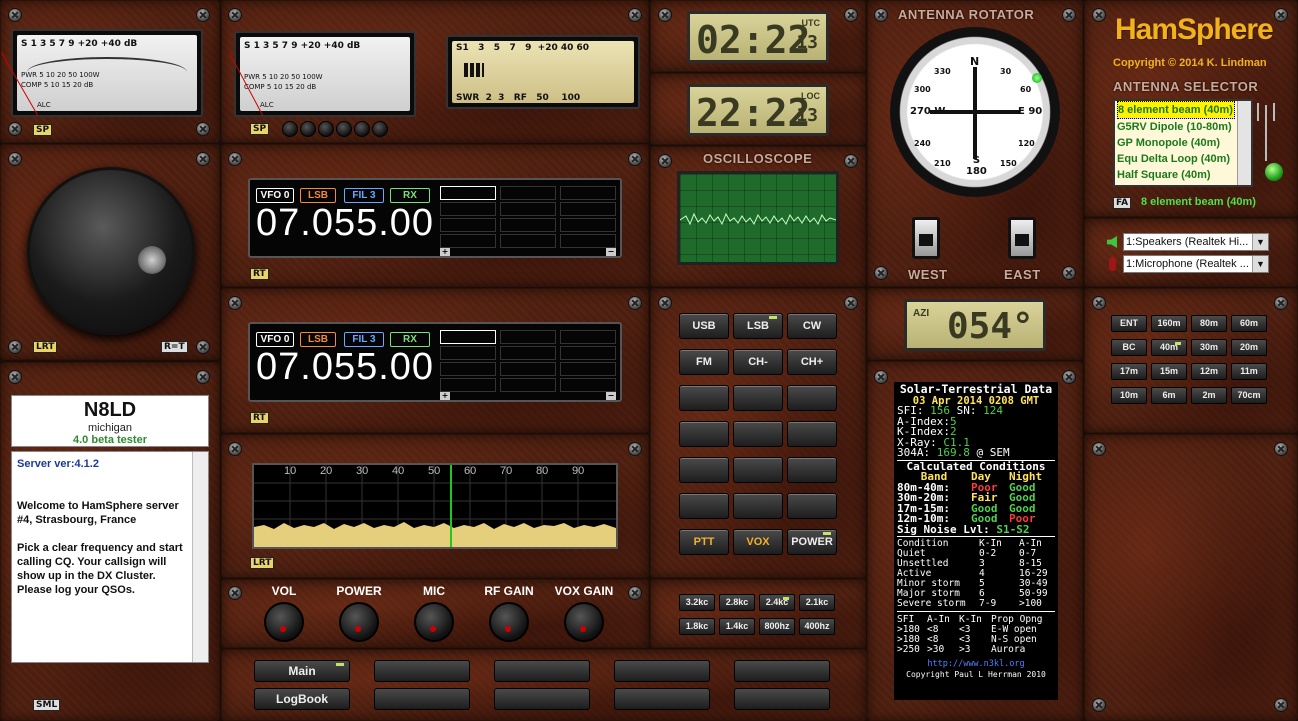  What do you see at coordinates (976, 664) in the screenshot?
I see `solar-url: http://www.n3kl.org` at bounding box center [976, 664].